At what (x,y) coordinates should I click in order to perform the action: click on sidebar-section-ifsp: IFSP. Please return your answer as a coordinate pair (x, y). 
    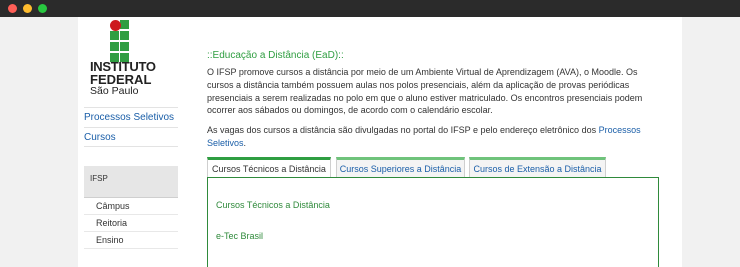
    Looking at the image, I should click on (131, 182).